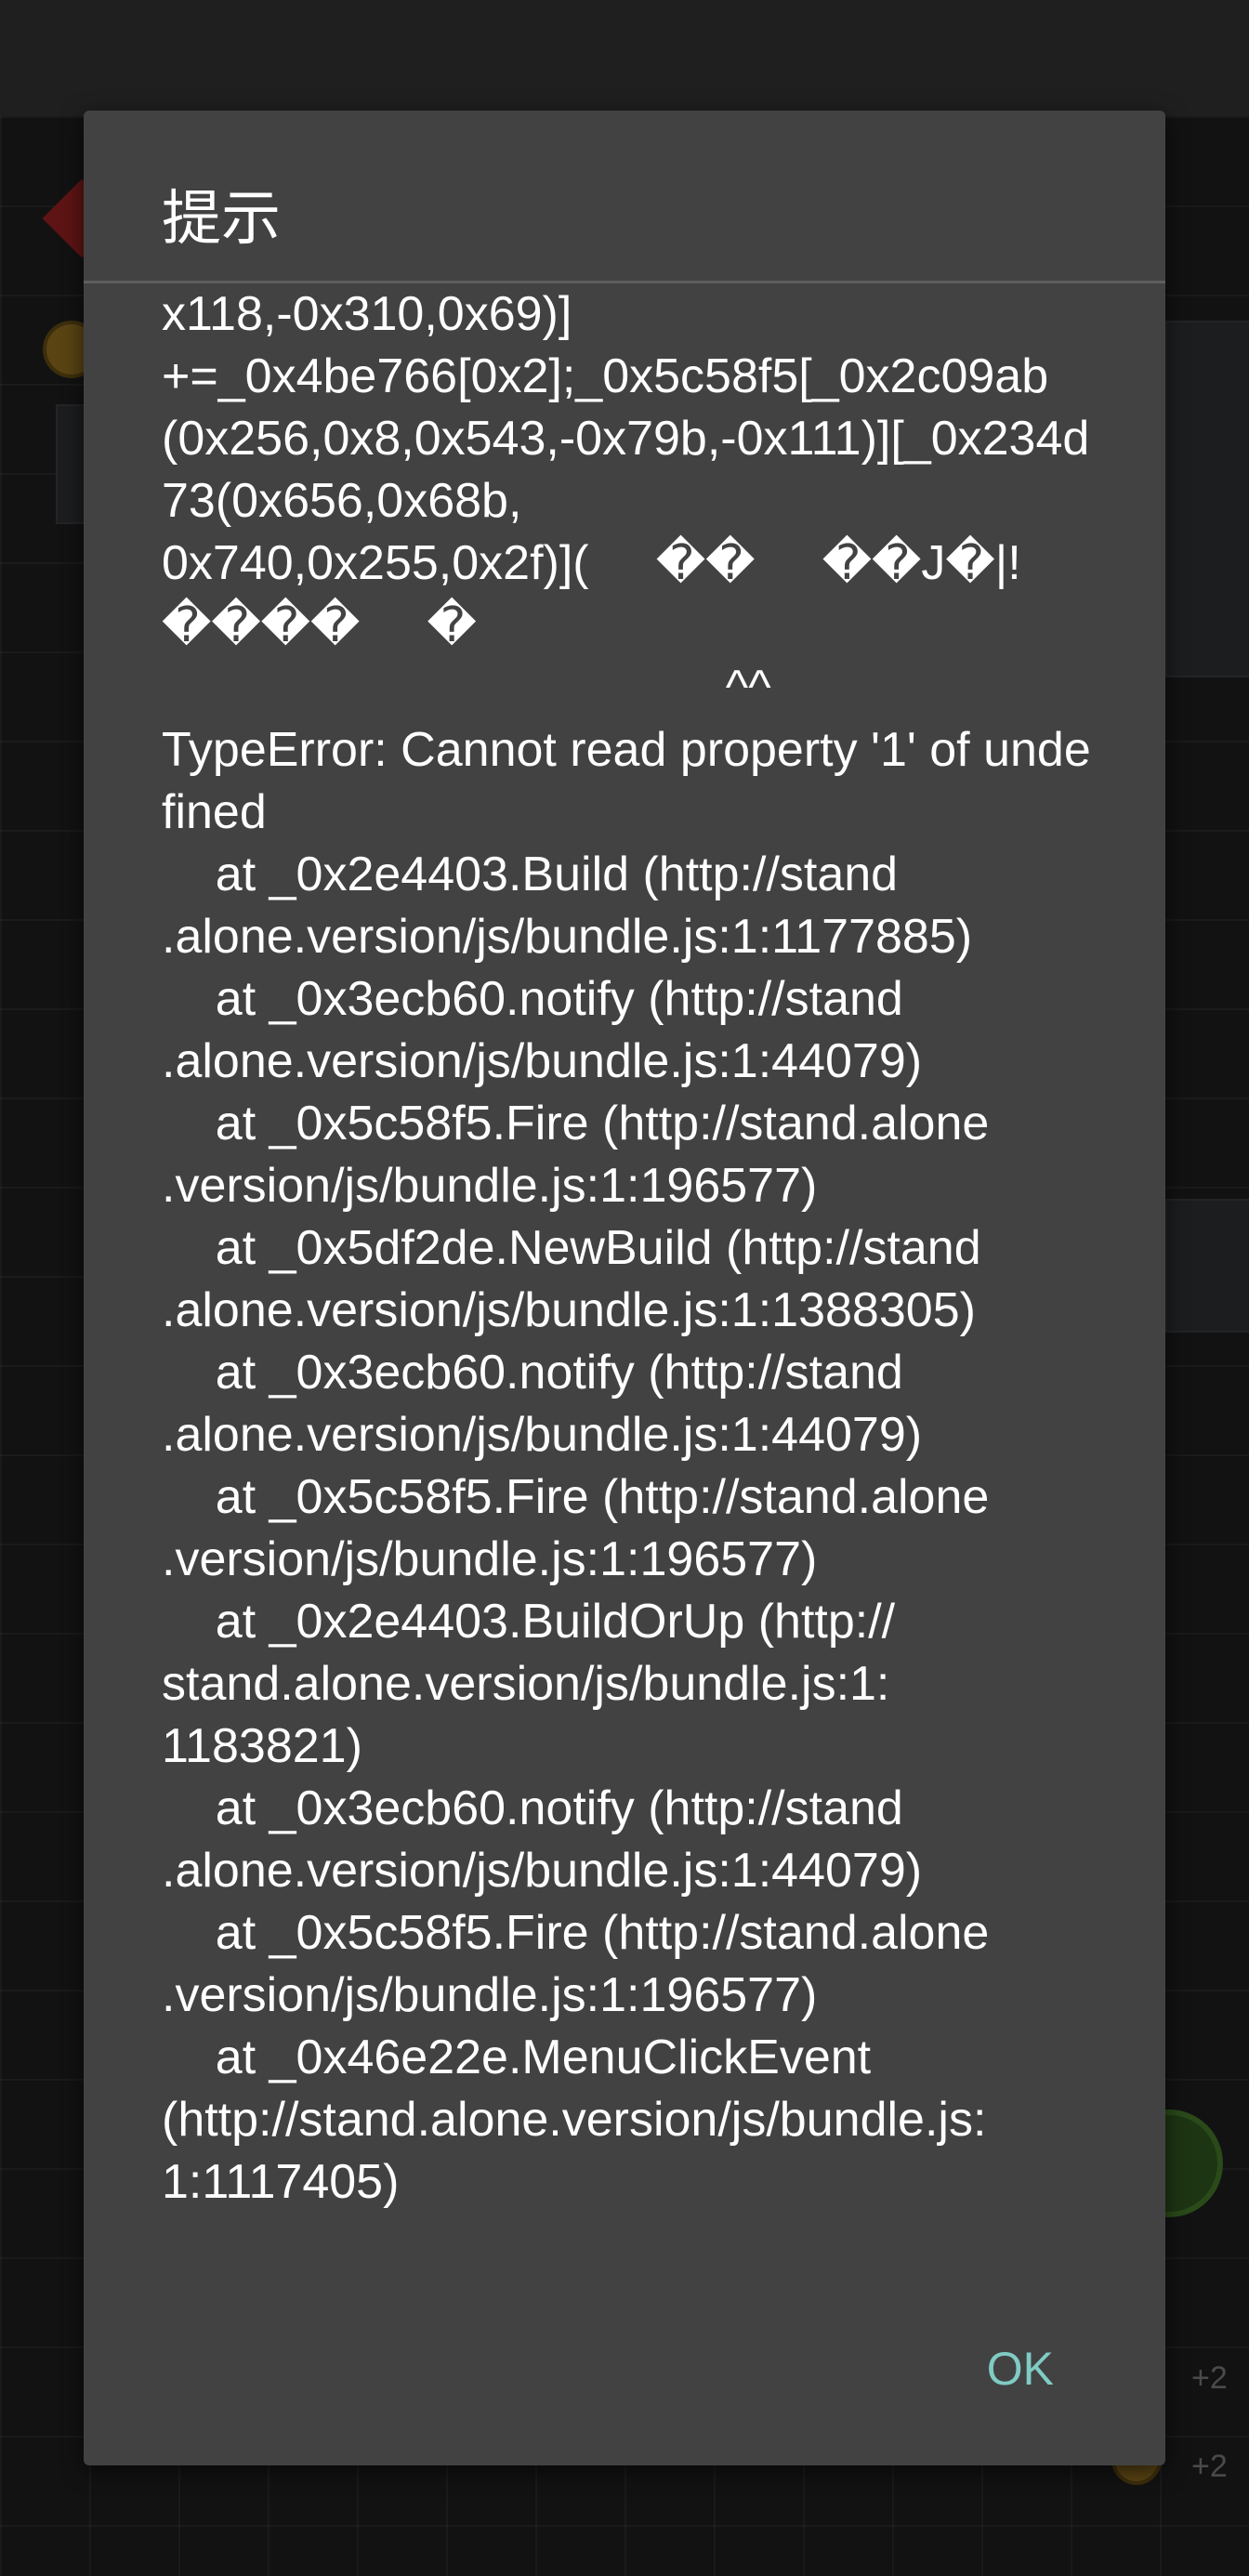 Image resolution: width=1249 pixels, height=2576 pixels. What do you see at coordinates (1020, 2368) in the screenshot?
I see `ok-button: OK` at bounding box center [1020, 2368].